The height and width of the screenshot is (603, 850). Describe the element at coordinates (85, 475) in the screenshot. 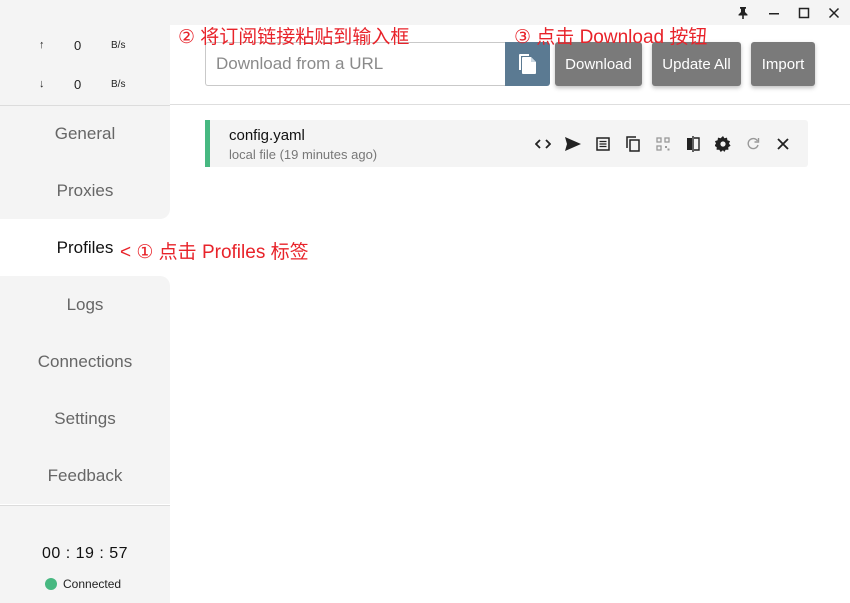

I see `nav-item-feedback: Feedback` at that location.